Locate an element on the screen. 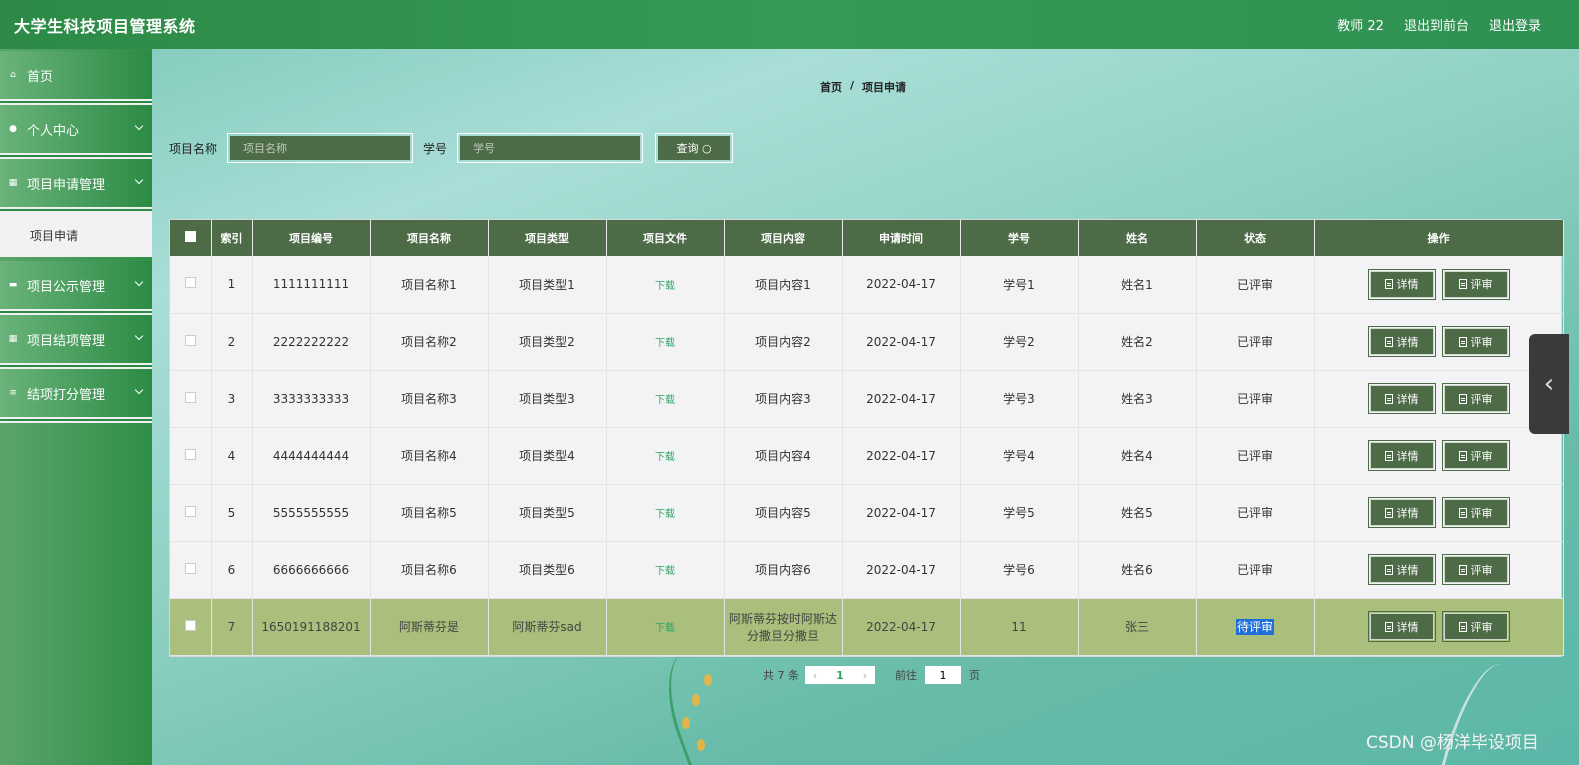 This screenshot has height=765, width=1579. query-button-wrap: 查询 ○ is located at coordinates (694, 148).